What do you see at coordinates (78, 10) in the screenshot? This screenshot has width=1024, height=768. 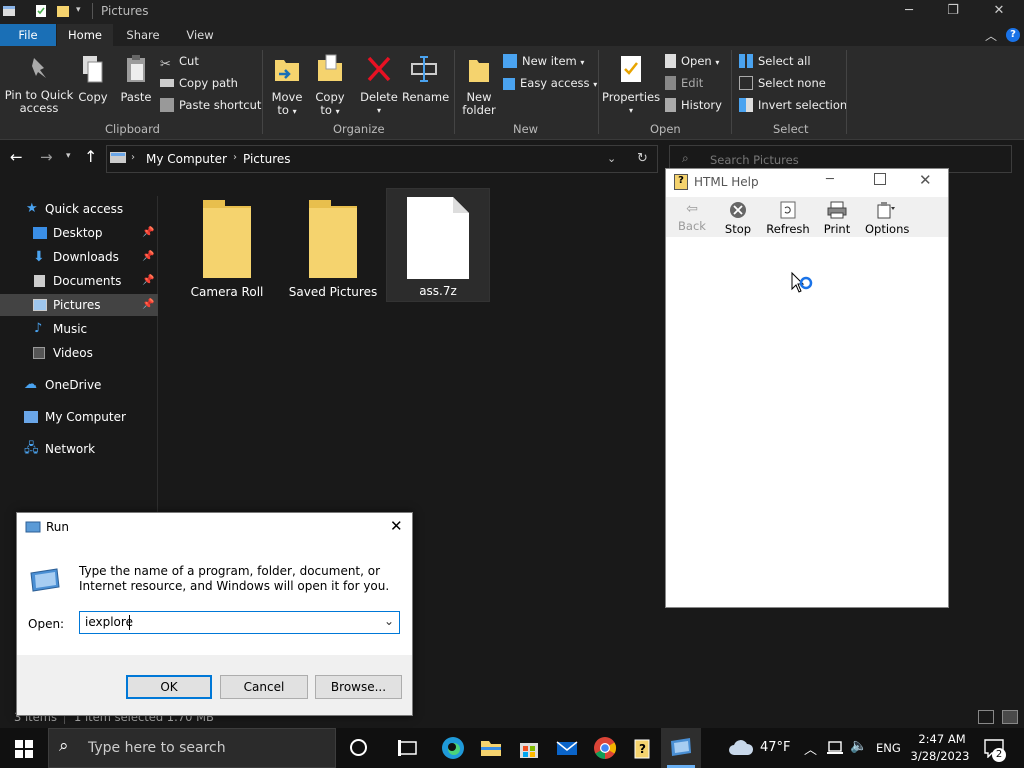 I see `quick-access-toolbar-dropdown-icon: ▾` at bounding box center [78, 10].